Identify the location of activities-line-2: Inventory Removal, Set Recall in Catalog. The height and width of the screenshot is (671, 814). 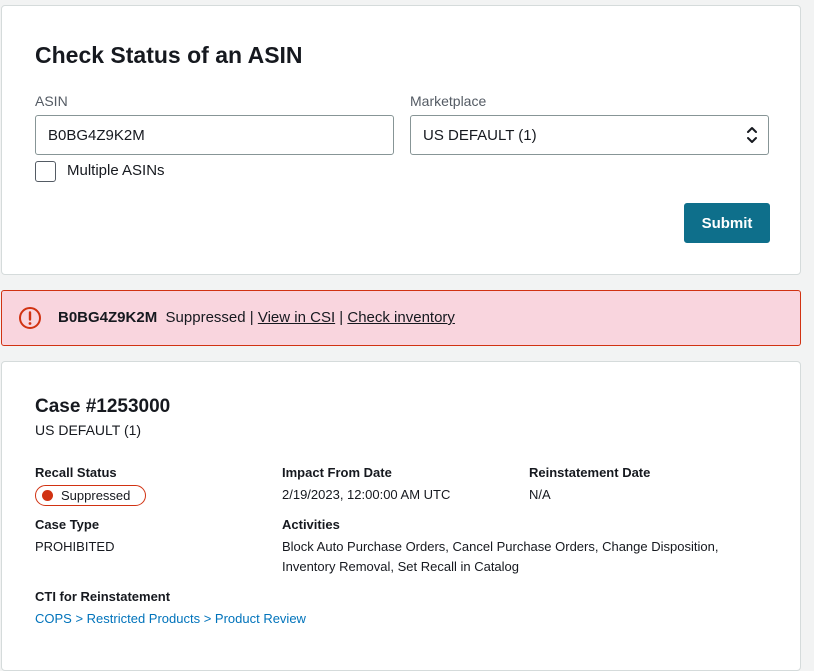
(401, 566).